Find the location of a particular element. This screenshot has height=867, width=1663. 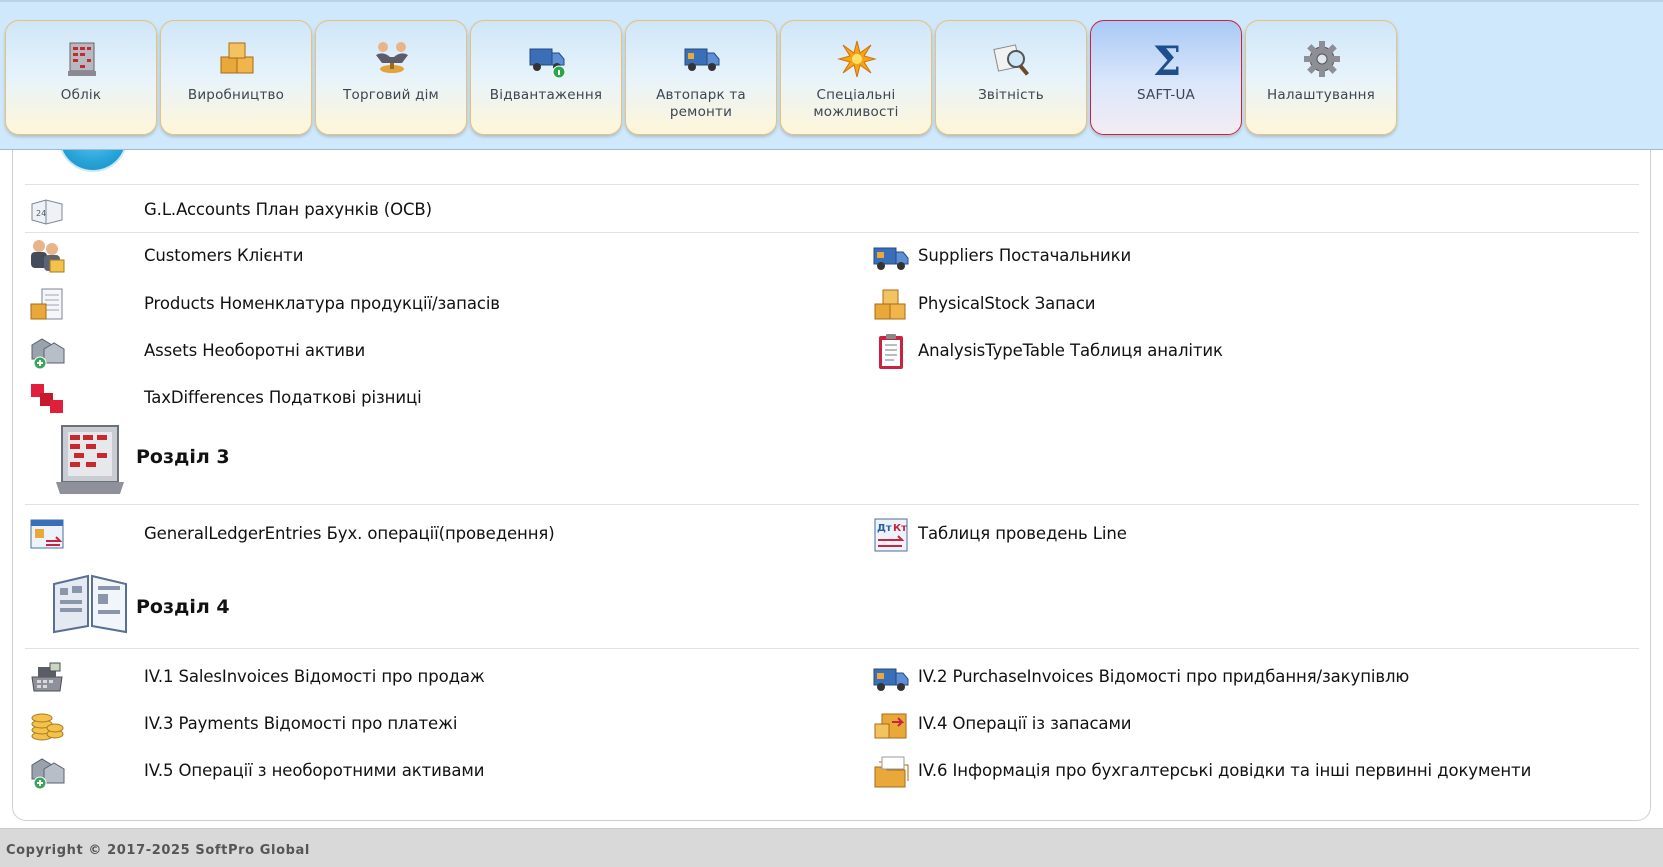

tile-avtopark: Автопарк та ремонти is located at coordinates (701, 77).